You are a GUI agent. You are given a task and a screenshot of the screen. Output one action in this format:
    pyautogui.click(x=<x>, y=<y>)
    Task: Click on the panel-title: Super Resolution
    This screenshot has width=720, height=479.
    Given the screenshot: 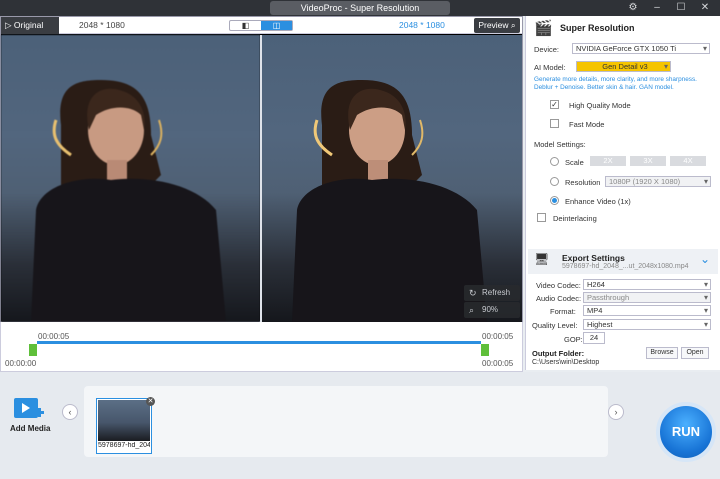 What is the action you would take?
    pyautogui.click(x=597, y=28)
    